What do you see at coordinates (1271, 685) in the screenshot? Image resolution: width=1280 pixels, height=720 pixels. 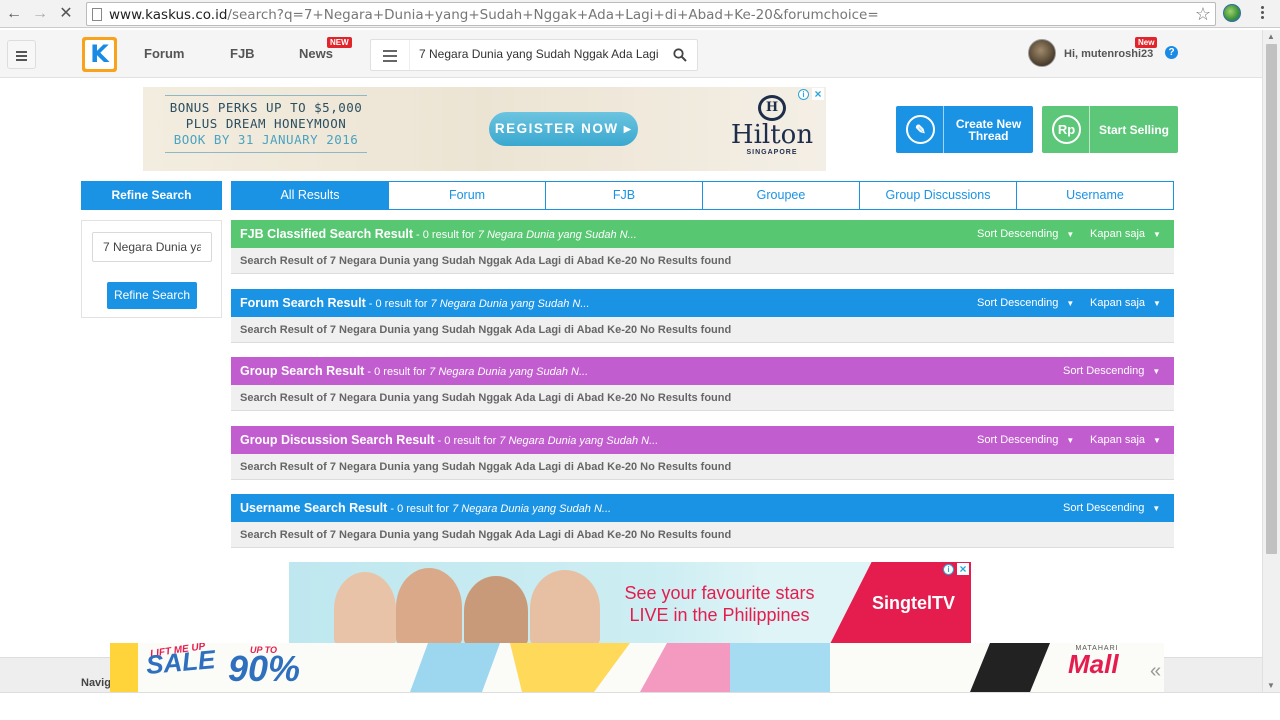 I see `scroll-down-icon: ▼` at bounding box center [1271, 685].